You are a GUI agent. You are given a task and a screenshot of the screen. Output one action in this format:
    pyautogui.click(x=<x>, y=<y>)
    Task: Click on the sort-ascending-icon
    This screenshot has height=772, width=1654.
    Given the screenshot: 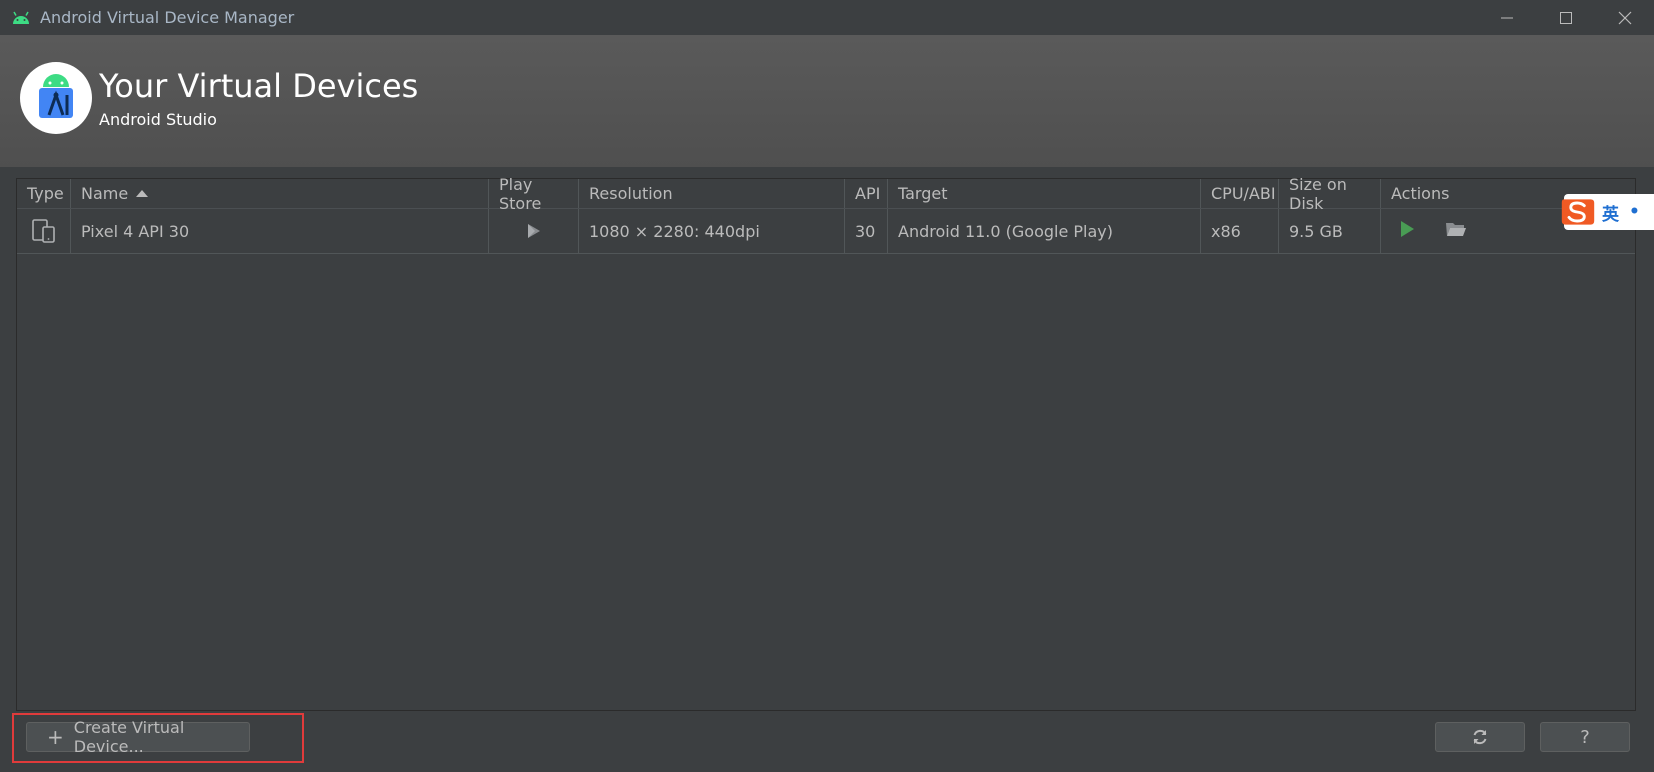 What is the action you would take?
    pyautogui.click(x=142, y=193)
    